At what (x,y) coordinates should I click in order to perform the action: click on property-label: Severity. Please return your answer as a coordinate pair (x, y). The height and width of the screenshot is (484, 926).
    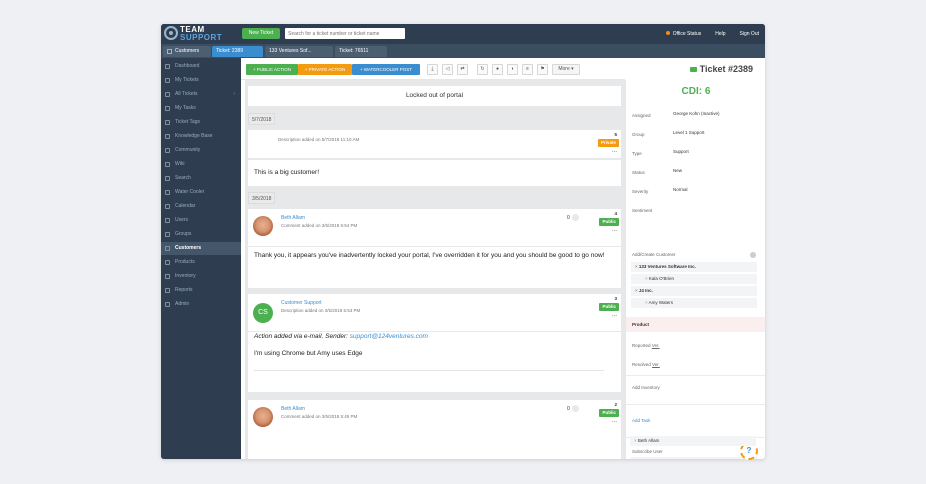
    Looking at the image, I should click on (640, 191).